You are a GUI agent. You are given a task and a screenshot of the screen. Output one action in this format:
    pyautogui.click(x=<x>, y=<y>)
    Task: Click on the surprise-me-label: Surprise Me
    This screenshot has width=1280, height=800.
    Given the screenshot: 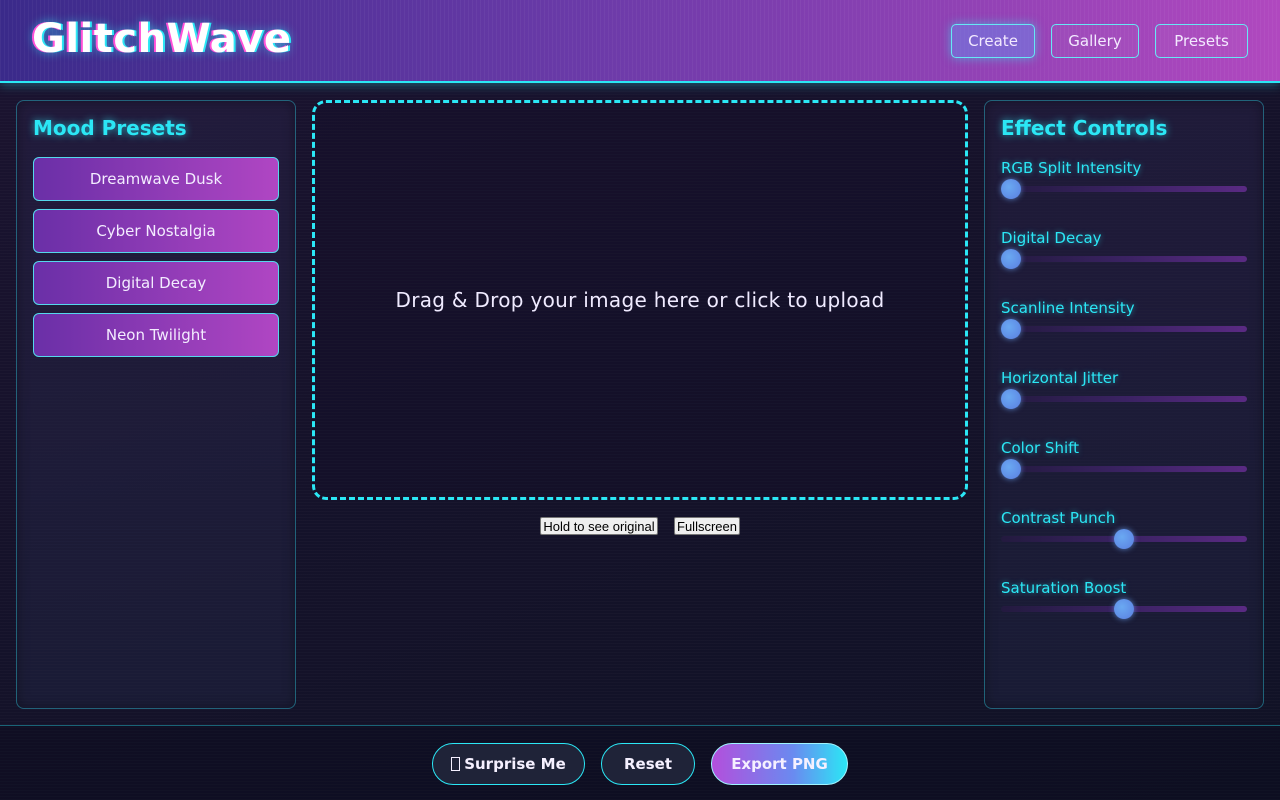 What is the action you would take?
    pyautogui.click(x=515, y=764)
    